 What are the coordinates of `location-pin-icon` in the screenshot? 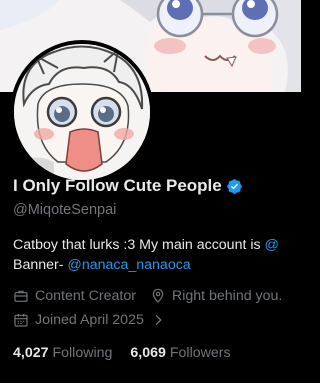 It's located at (158, 295).